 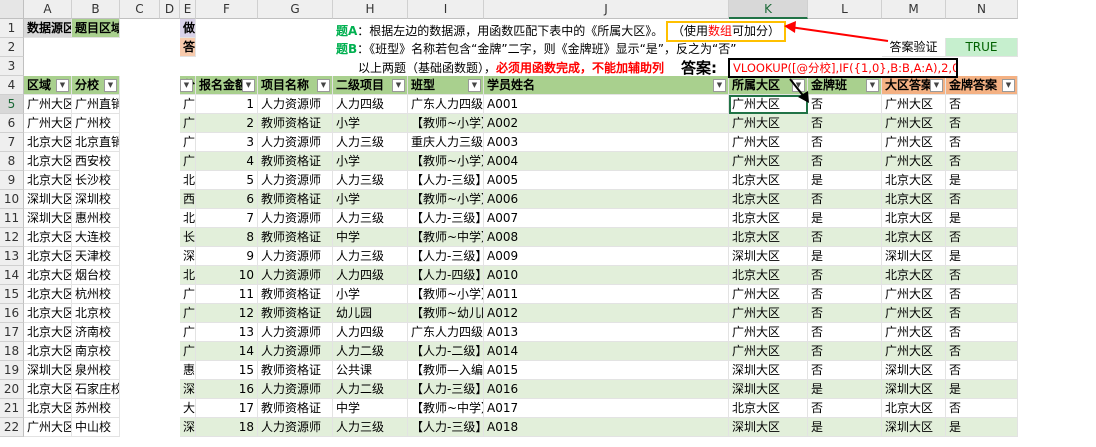 What do you see at coordinates (606, 294) in the screenshot?
I see `table-cell: A011` at bounding box center [606, 294].